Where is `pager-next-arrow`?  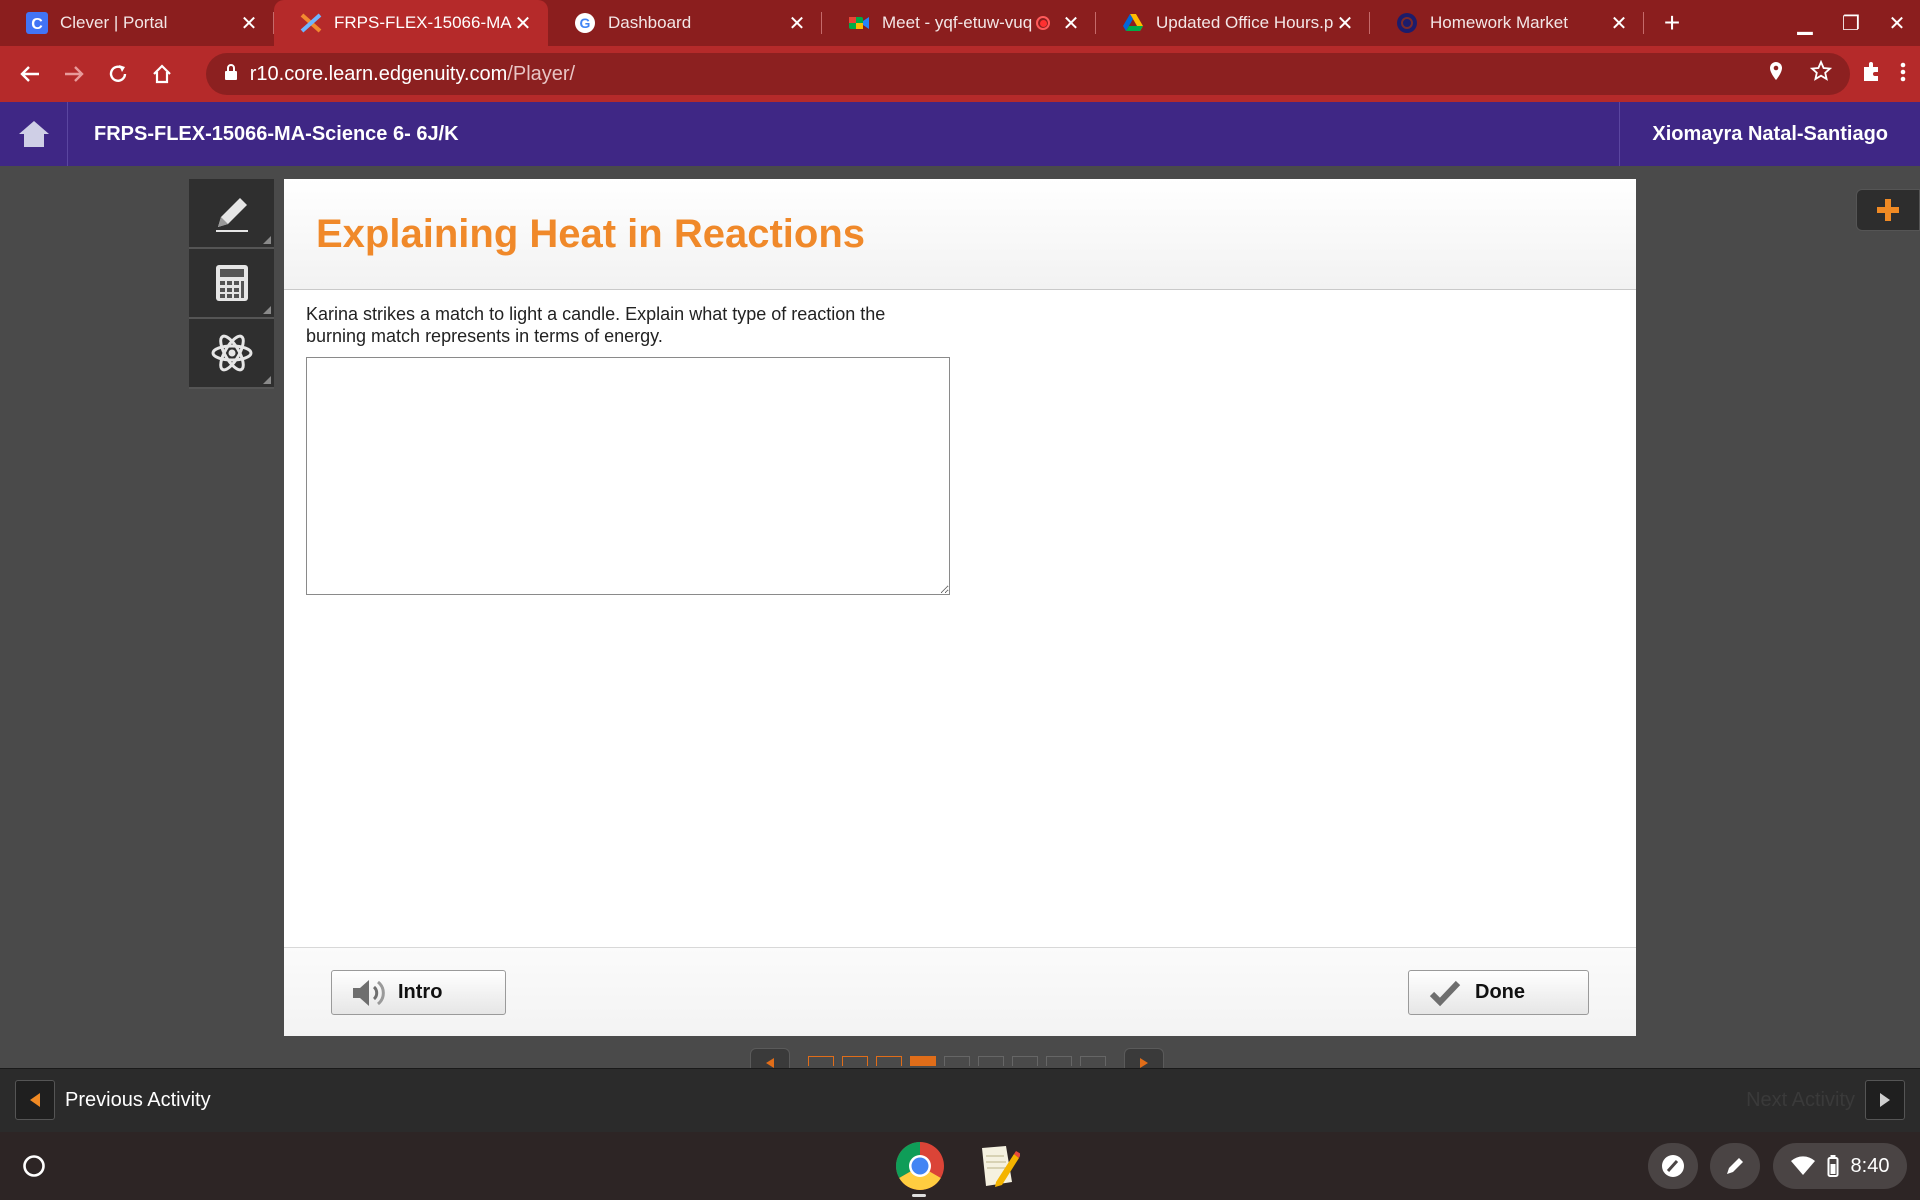
pager-next-arrow is located at coordinates (1144, 1059).